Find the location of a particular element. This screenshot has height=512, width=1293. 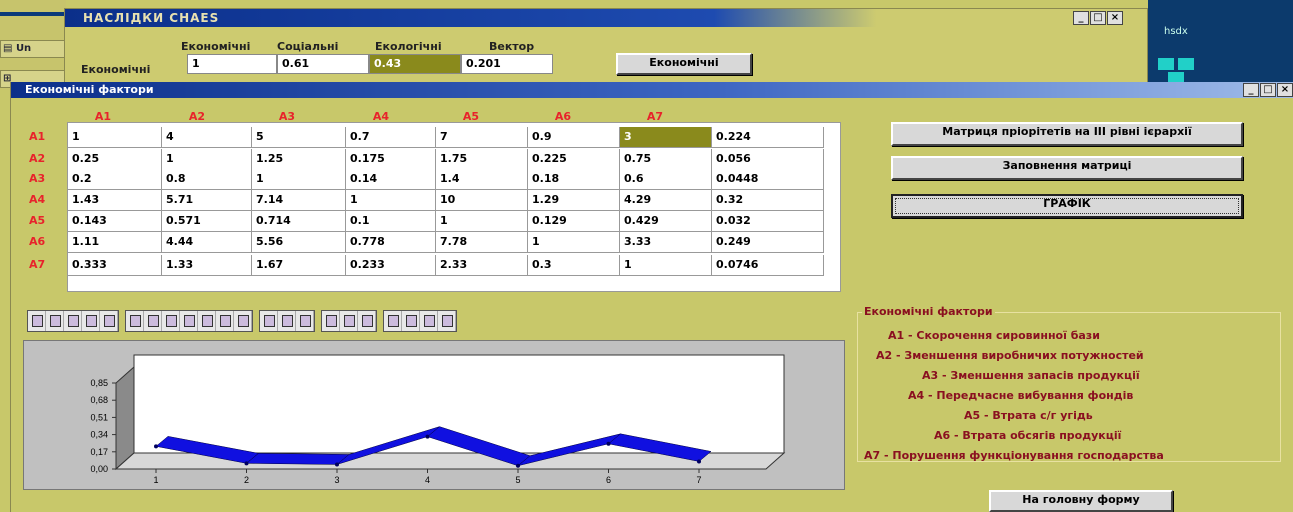

matrix-cell: 7.14 is located at coordinates (299, 200).